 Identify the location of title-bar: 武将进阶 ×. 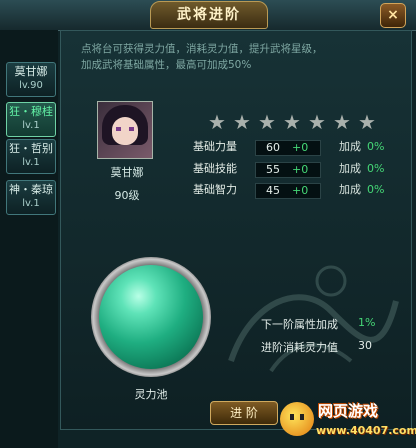
(208, 15).